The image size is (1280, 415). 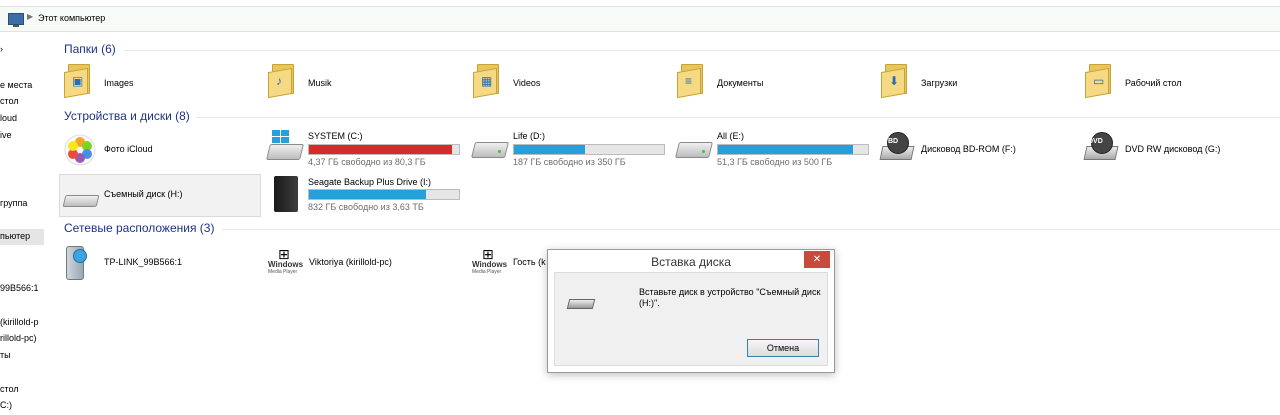 I want to click on network-device-icon, so click(x=76, y=263).